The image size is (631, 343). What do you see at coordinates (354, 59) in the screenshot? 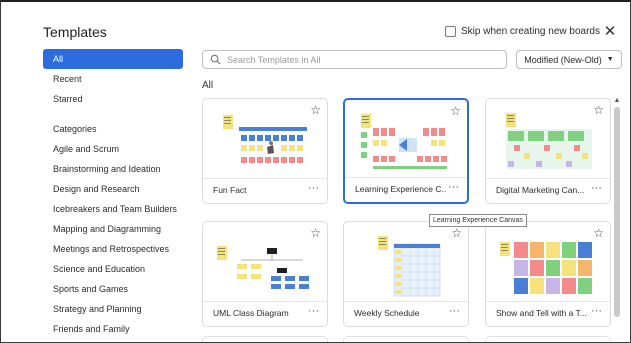
I see `search-input: Search Templates in All` at bounding box center [354, 59].